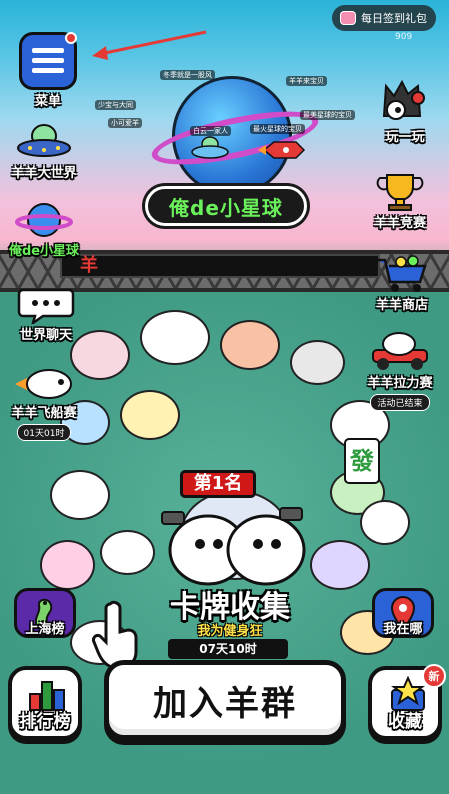 The image size is (449, 794). What do you see at coordinates (405, 137) in the screenshot?
I see `play-label: 玩一玩` at bounding box center [405, 137].